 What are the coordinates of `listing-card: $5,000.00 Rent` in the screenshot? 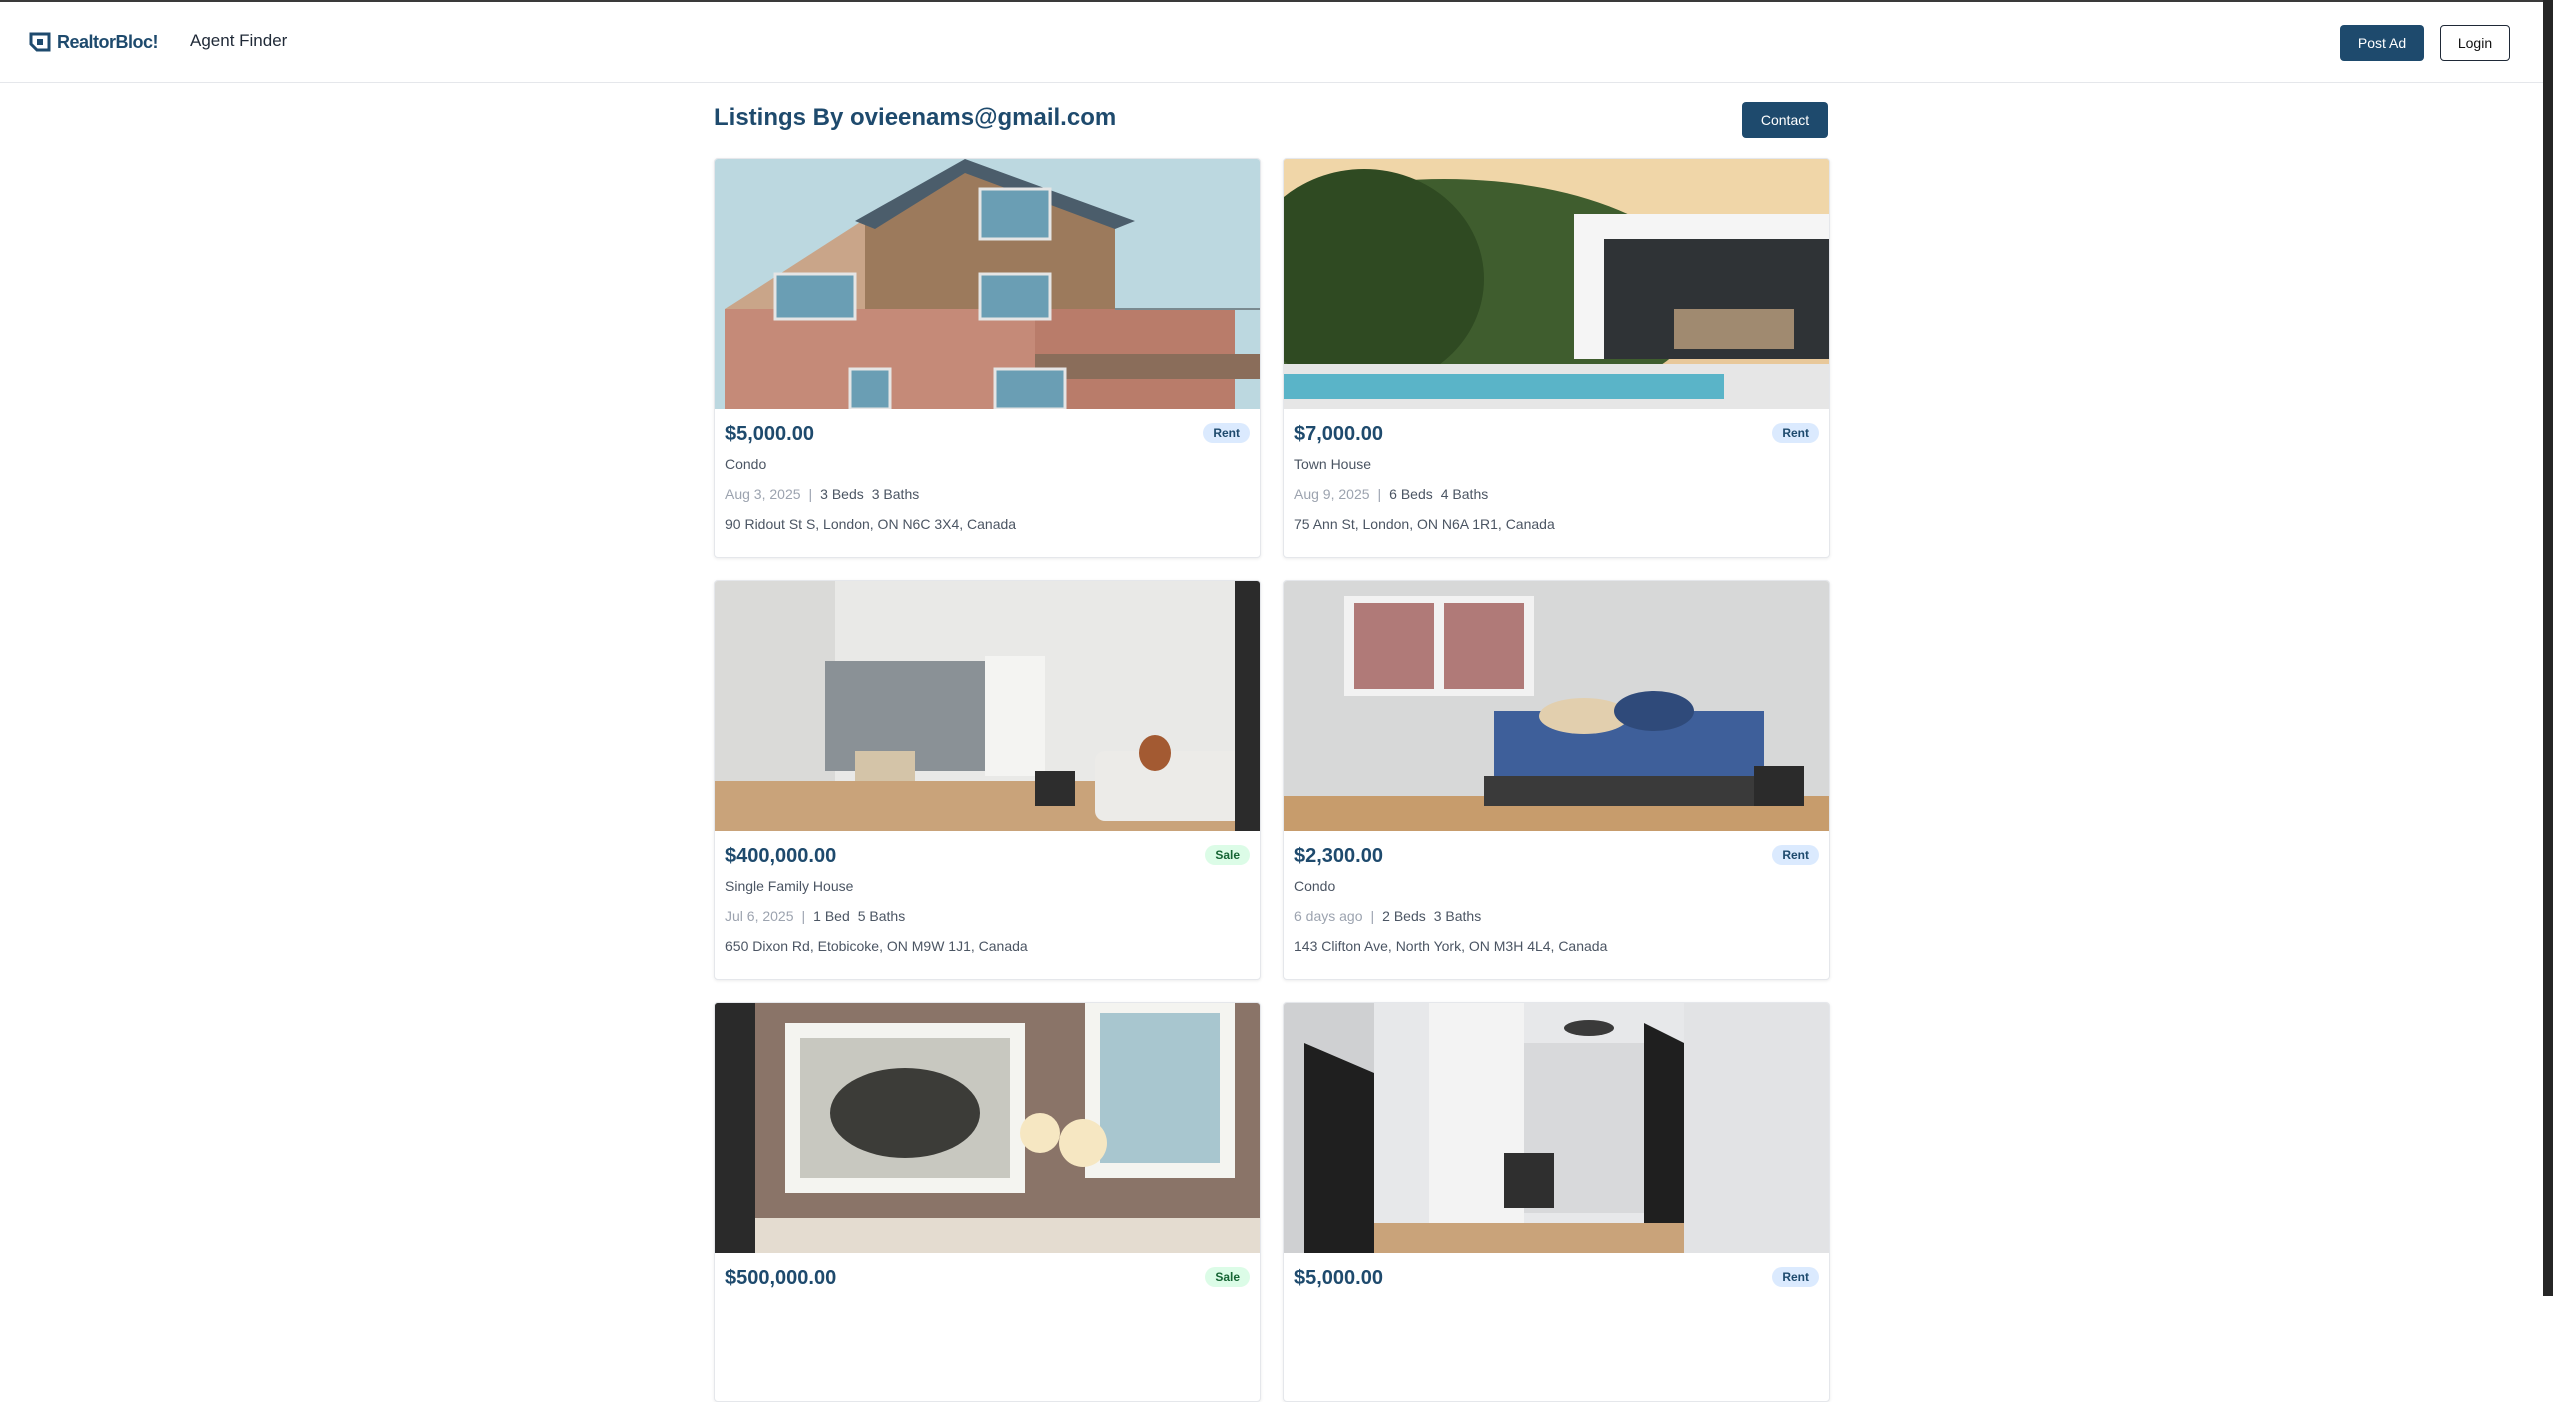 It's located at (1556, 1202).